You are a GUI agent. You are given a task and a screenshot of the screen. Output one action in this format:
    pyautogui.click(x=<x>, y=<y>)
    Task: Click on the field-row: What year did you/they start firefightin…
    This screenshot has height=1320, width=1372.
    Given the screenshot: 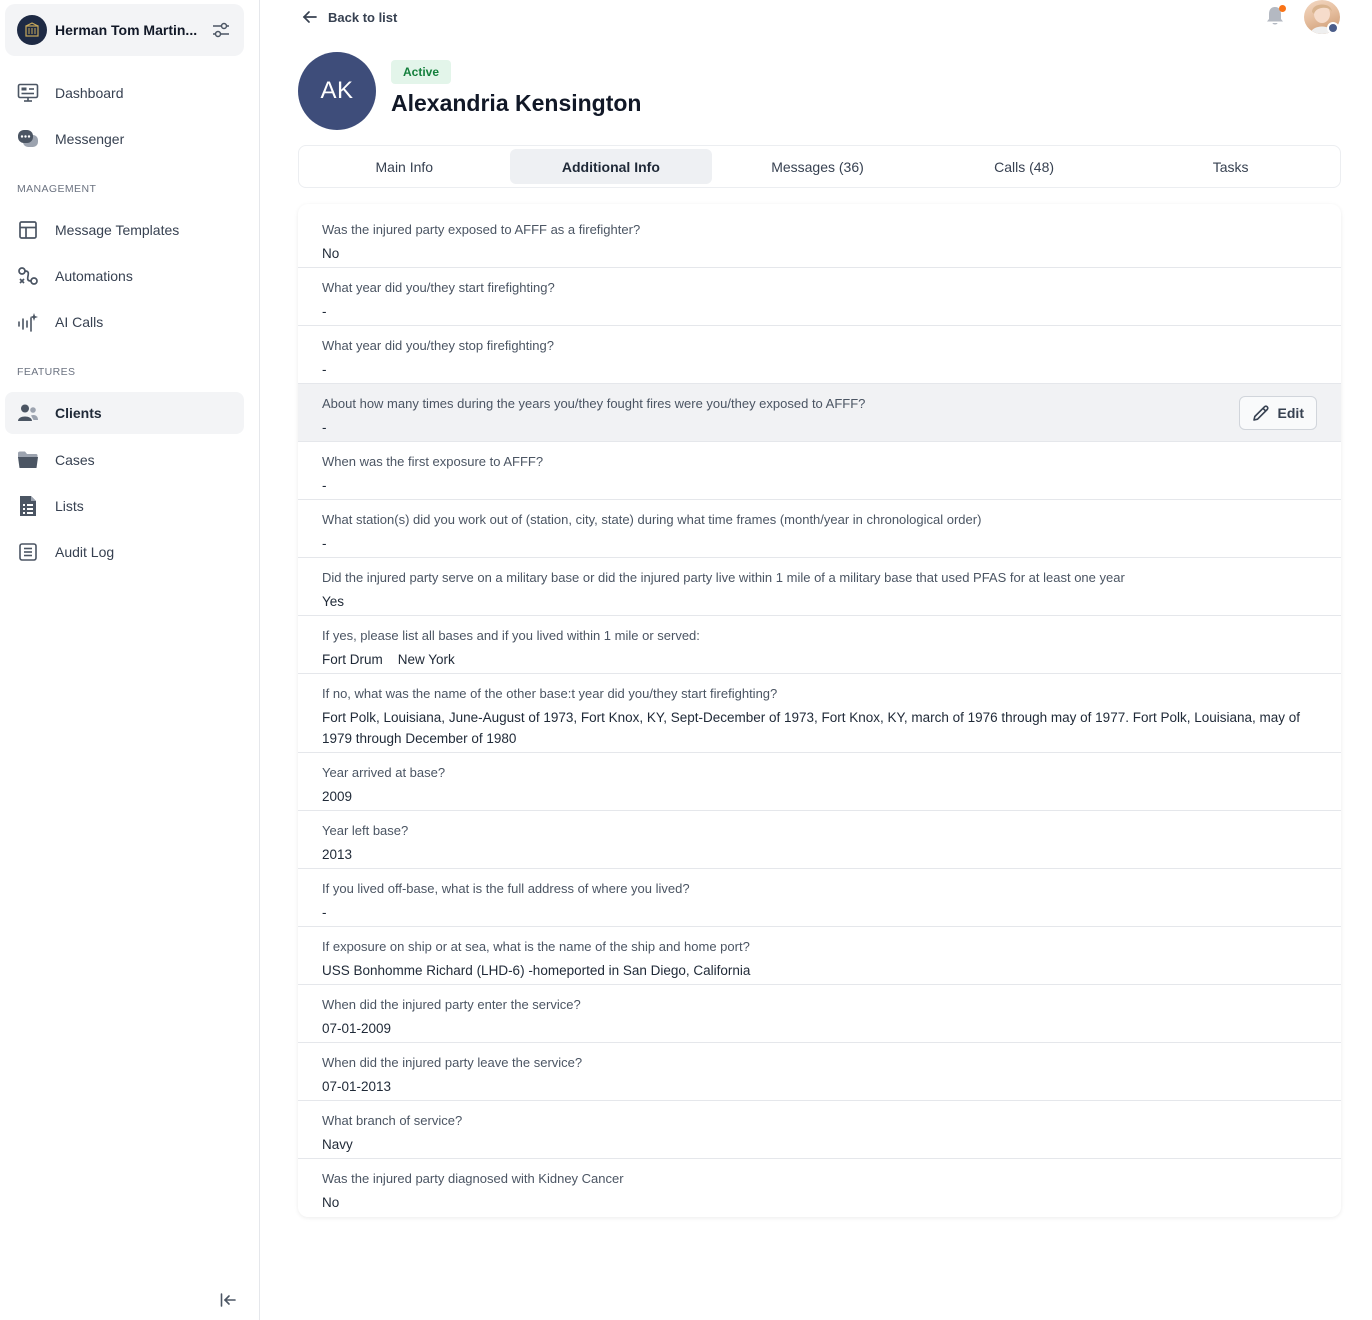 What is the action you would take?
    pyautogui.click(x=819, y=297)
    